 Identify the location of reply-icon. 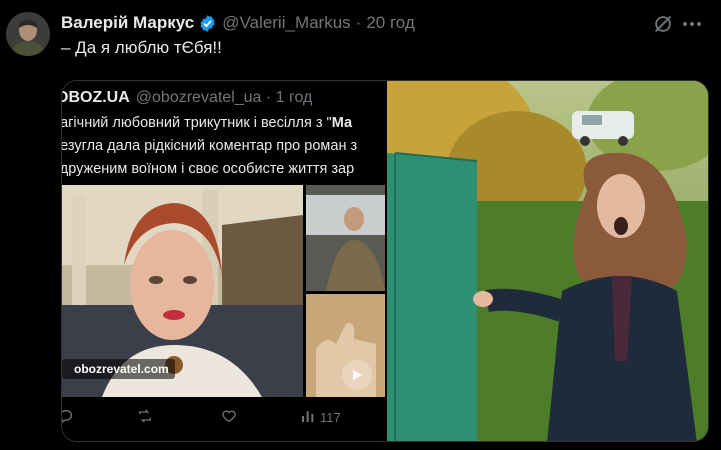
(68, 416).